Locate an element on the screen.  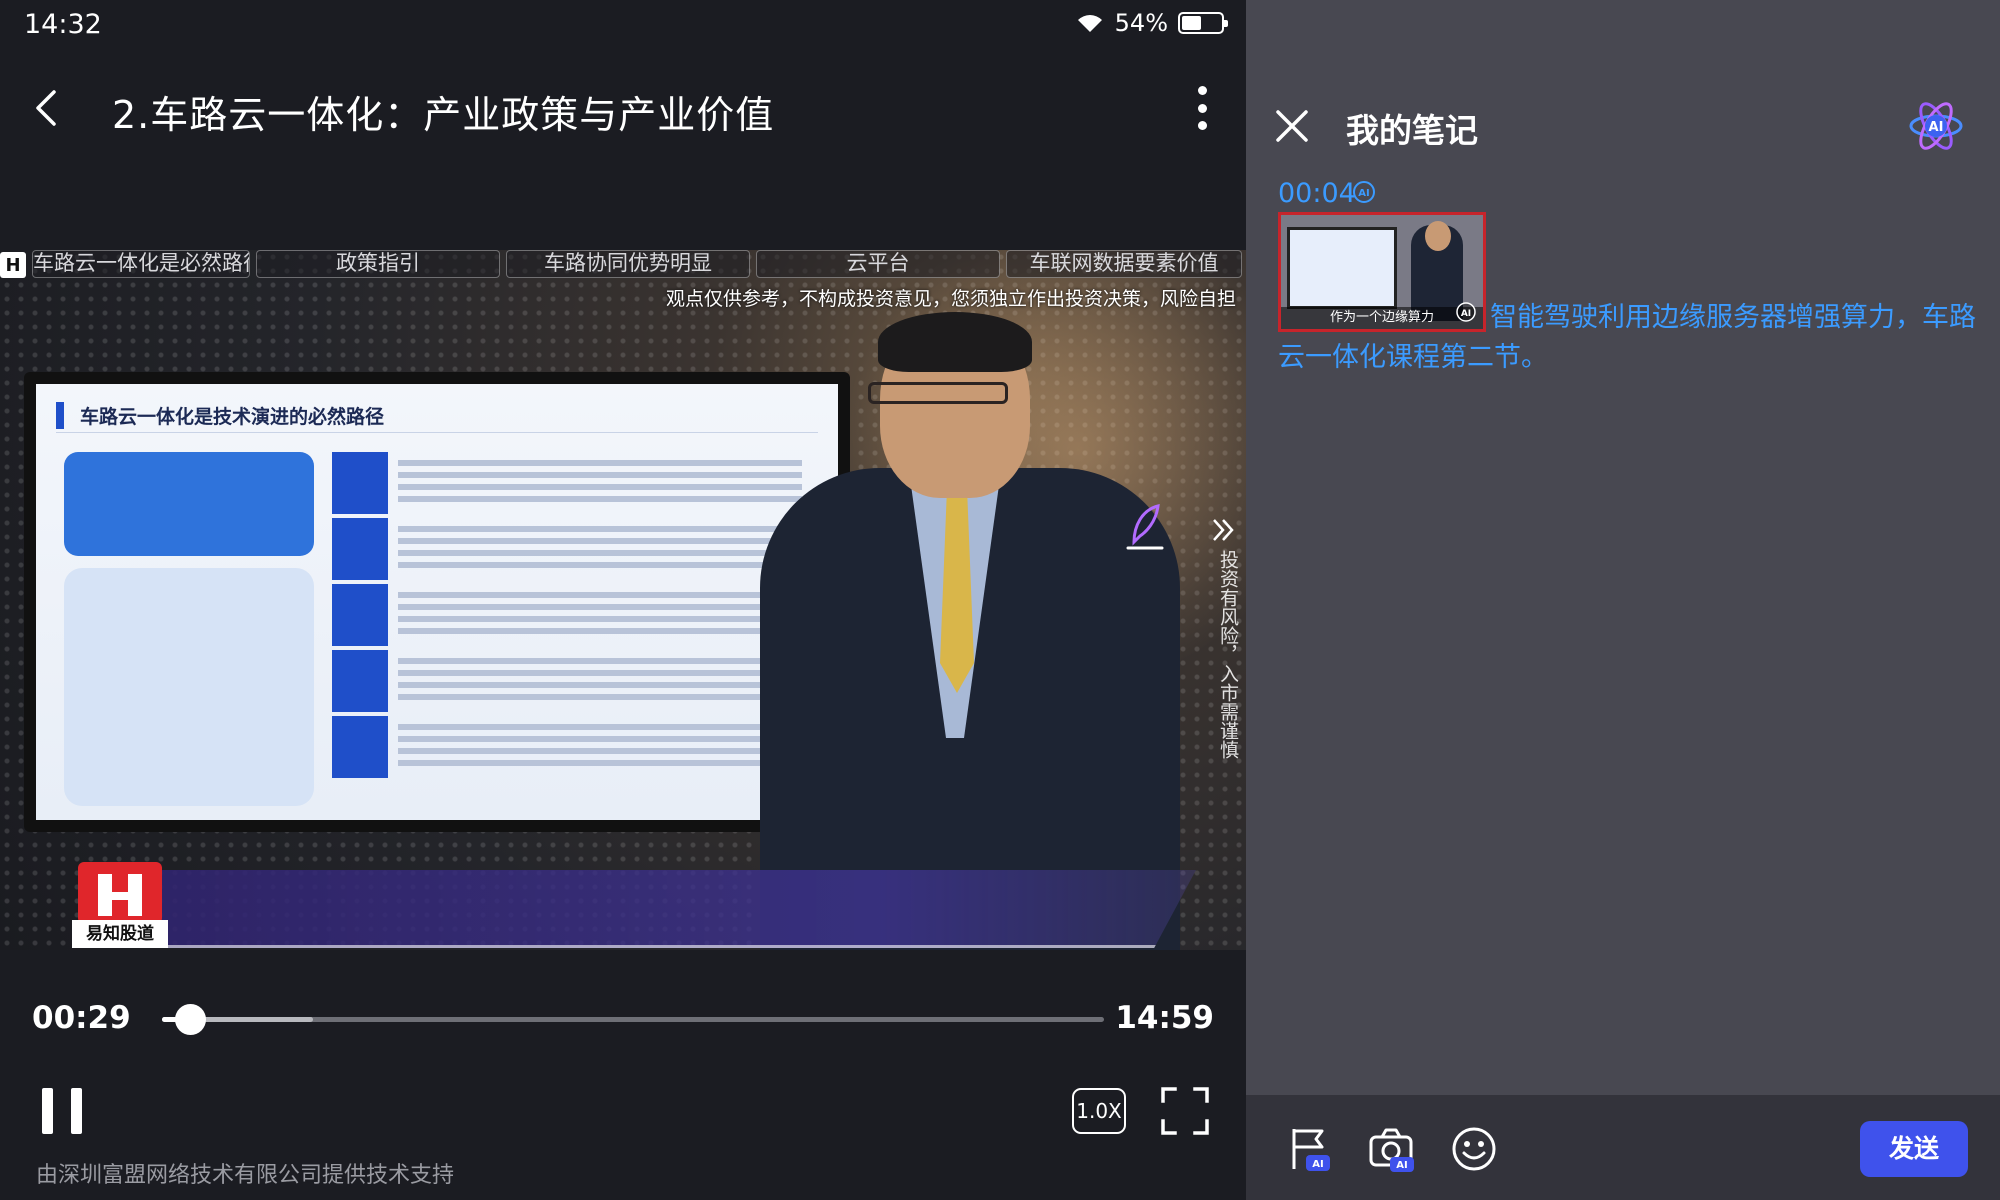
ai-tag-icon: AI is located at coordinates (1364, 192).